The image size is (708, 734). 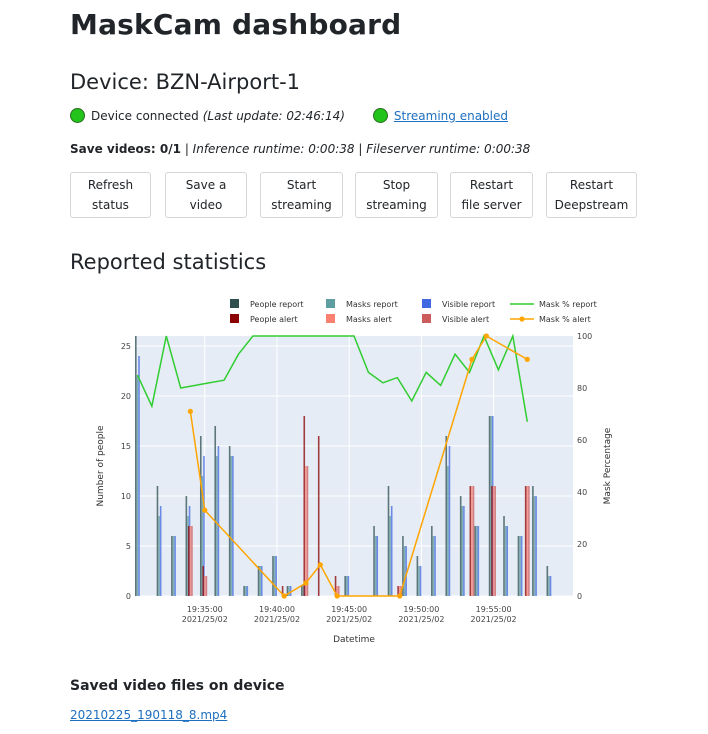 I want to click on y2-tick-label: 40, so click(x=582, y=492).